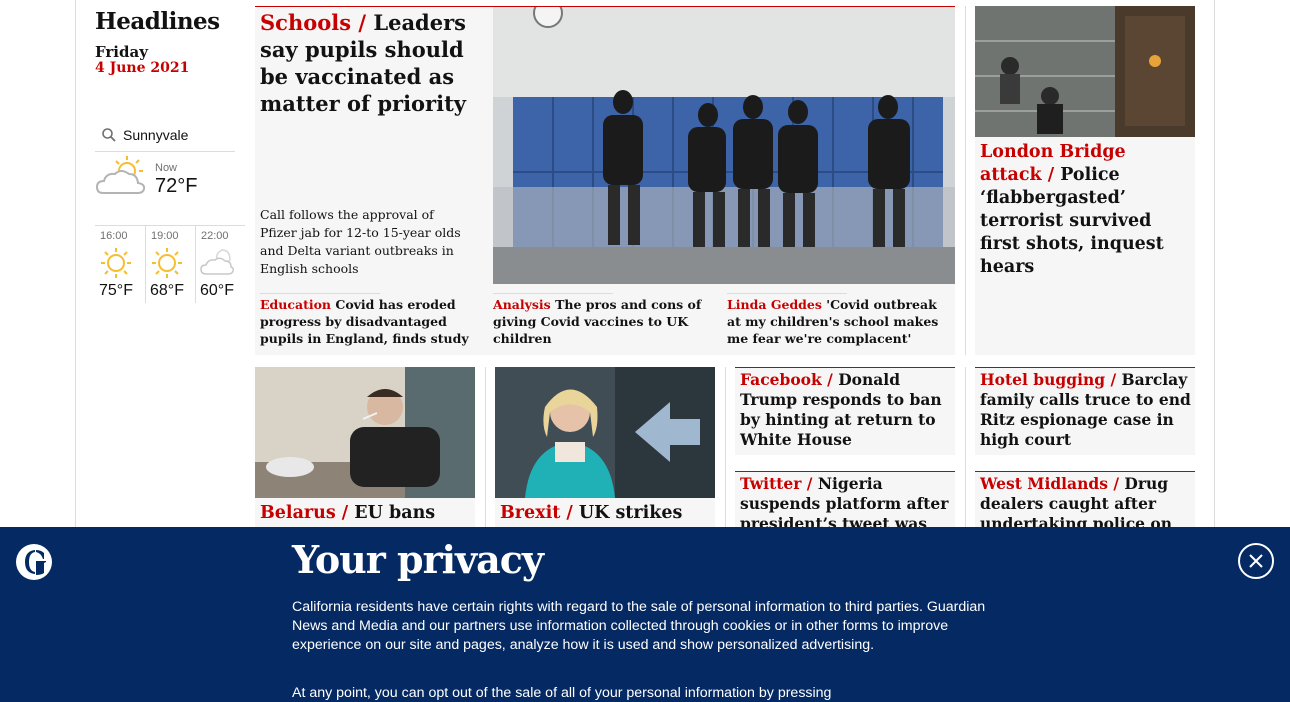 This screenshot has width=1290, height=702. I want to click on belarus-card: Belarus / EU bans, so click(365, 447).